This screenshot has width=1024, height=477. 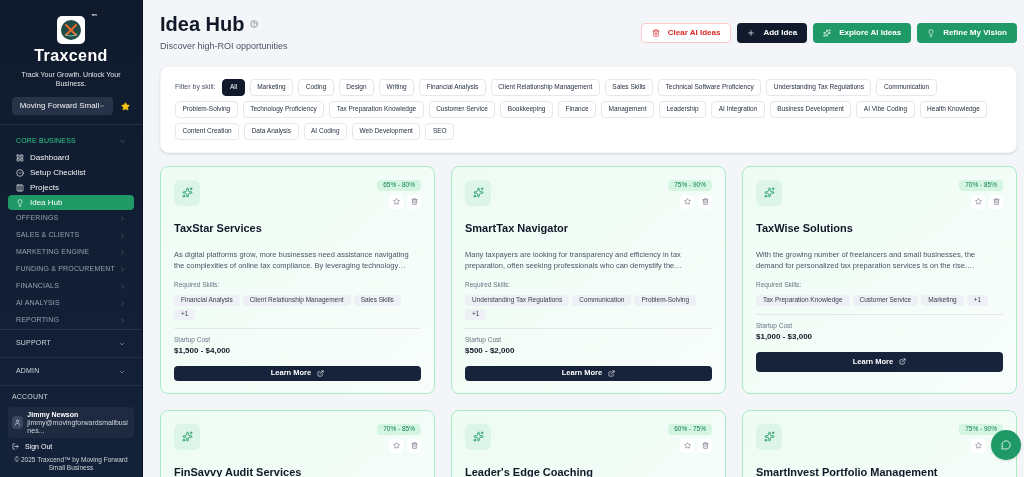 What do you see at coordinates (517, 228) in the screenshot?
I see `idea-title: SmartTax Navigator` at bounding box center [517, 228].